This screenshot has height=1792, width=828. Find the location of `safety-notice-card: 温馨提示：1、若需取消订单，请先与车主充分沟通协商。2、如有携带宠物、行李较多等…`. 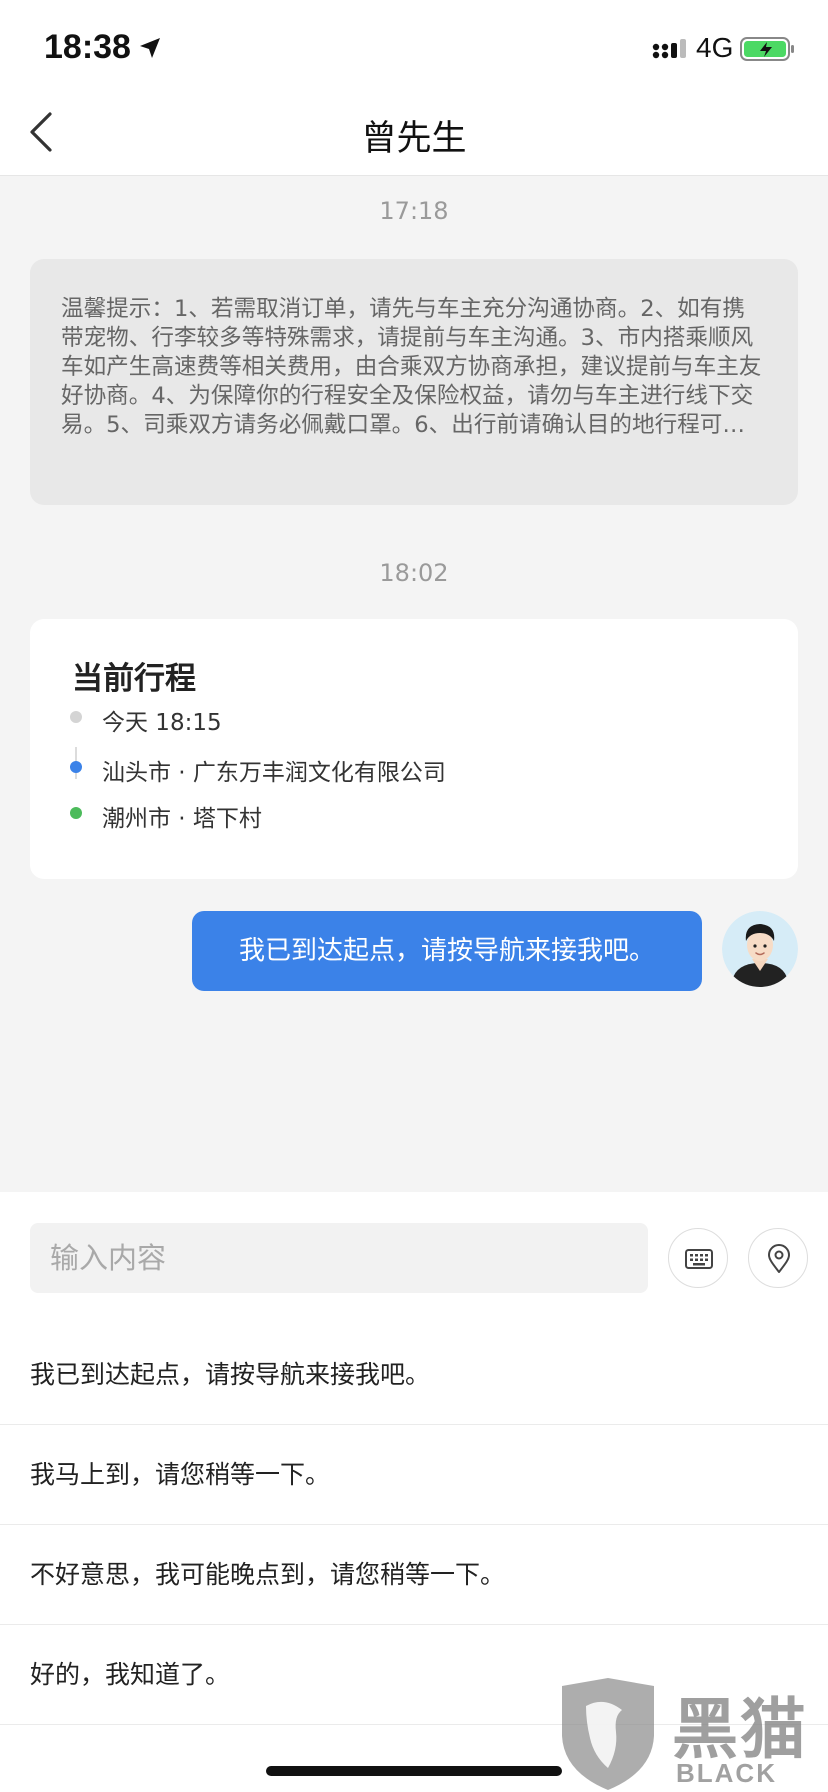

safety-notice-card: 温馨提示：1、若需取消订单，请先与车主充分沟通协商。2、如有携带宠物、行李较多等… is located at coordinates (414, 382).